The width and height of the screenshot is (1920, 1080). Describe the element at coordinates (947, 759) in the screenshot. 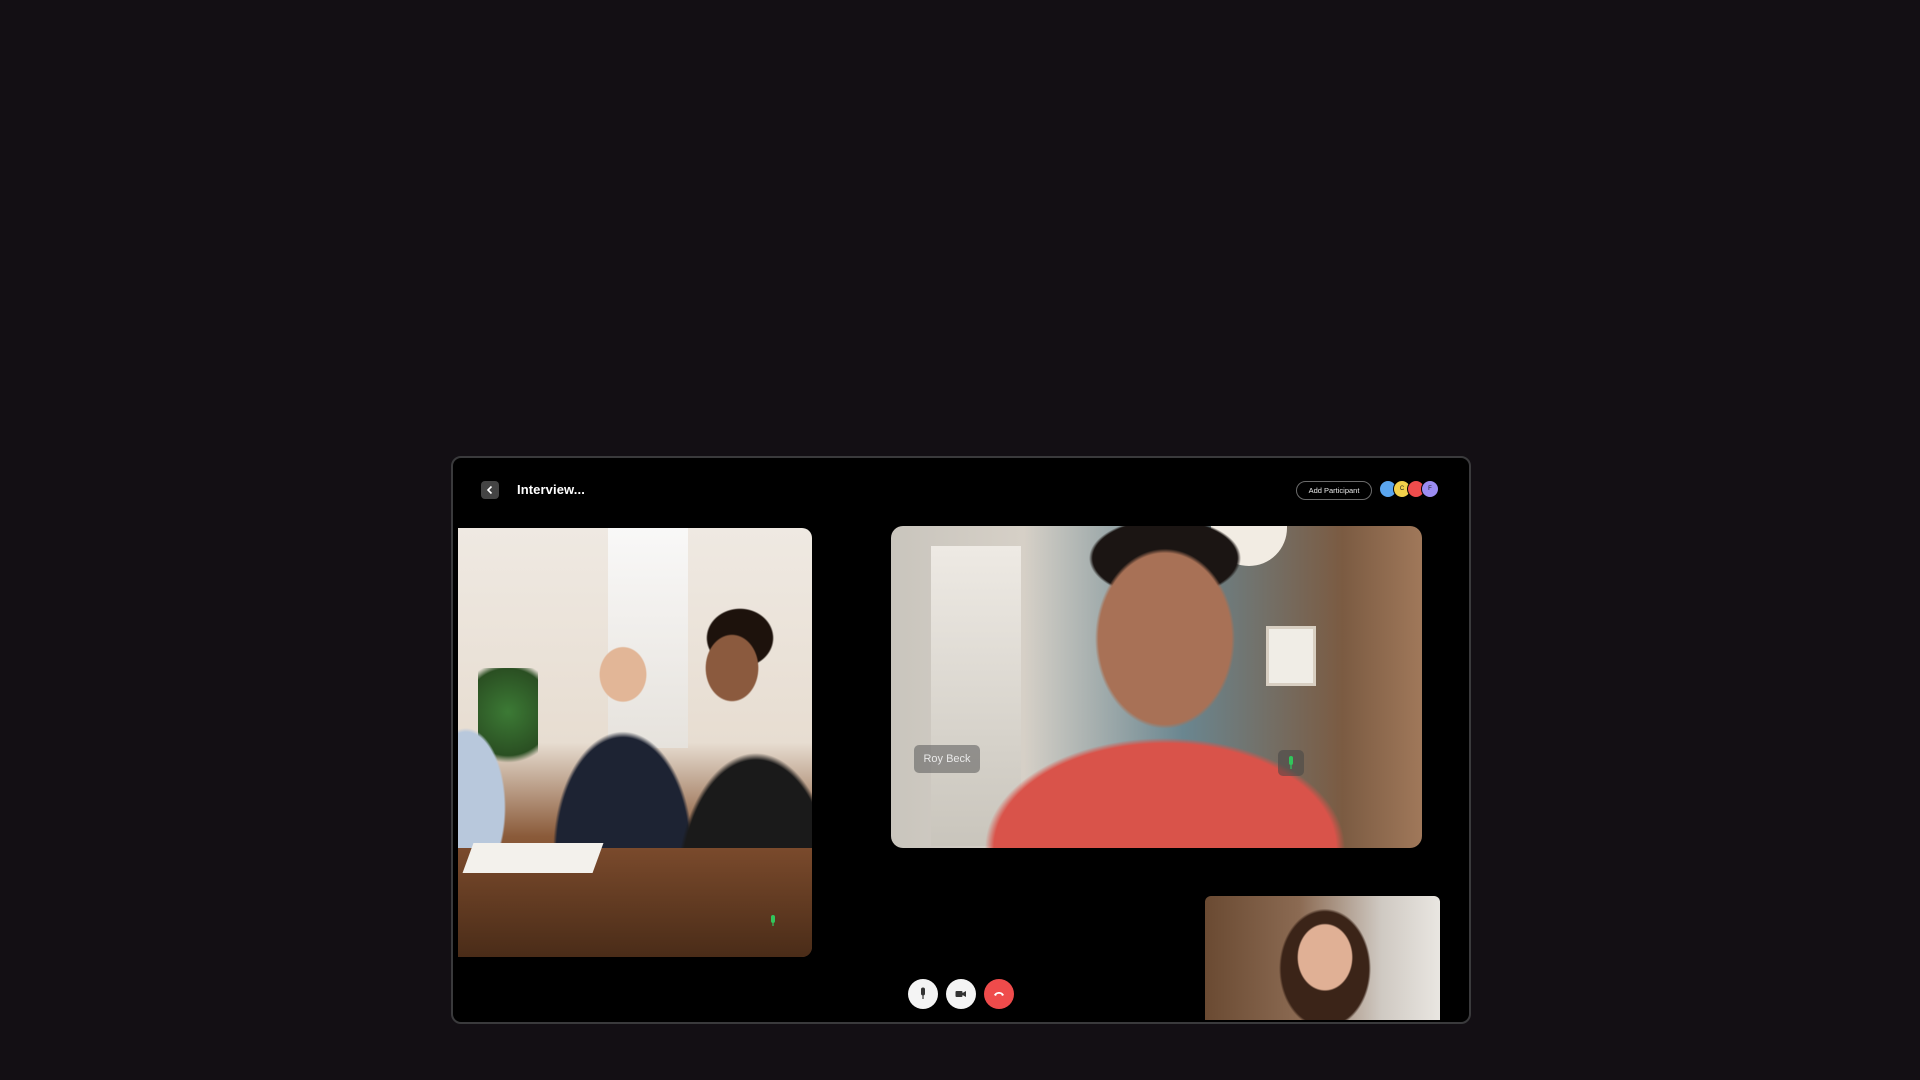

I see `speaker-name-label: Roy Beck` at that location.